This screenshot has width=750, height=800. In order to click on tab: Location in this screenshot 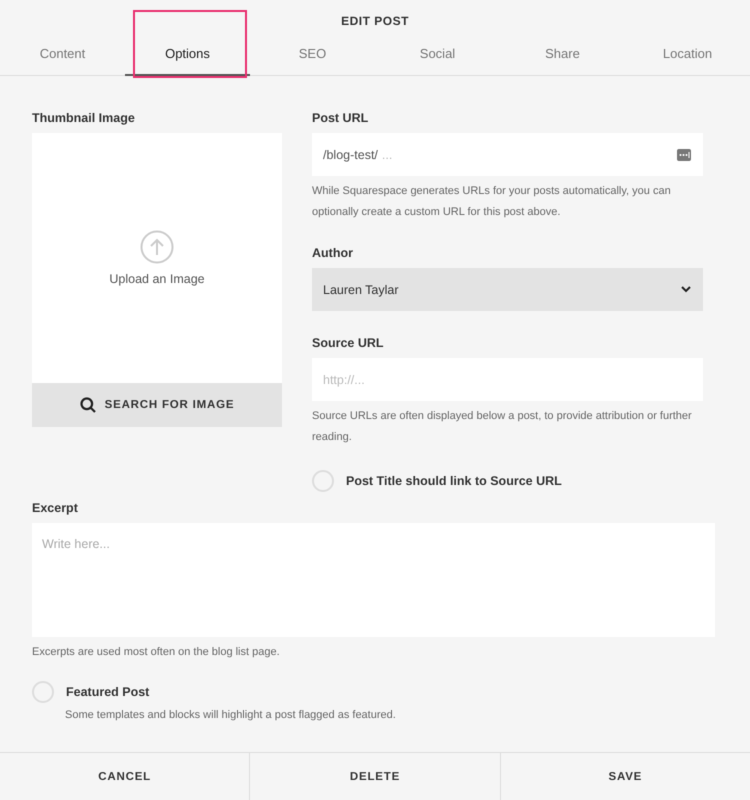, I will do `click(687, 54)`.